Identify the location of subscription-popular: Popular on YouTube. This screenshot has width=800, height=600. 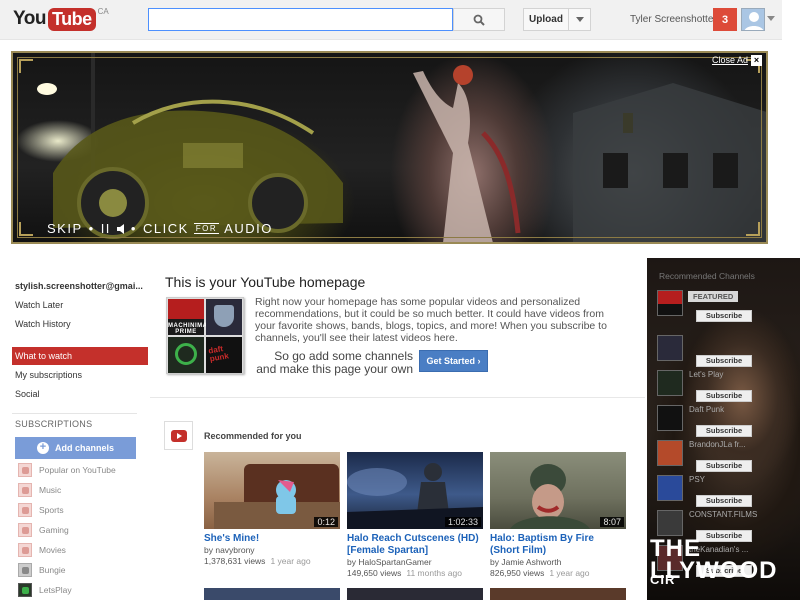
(67, 470).